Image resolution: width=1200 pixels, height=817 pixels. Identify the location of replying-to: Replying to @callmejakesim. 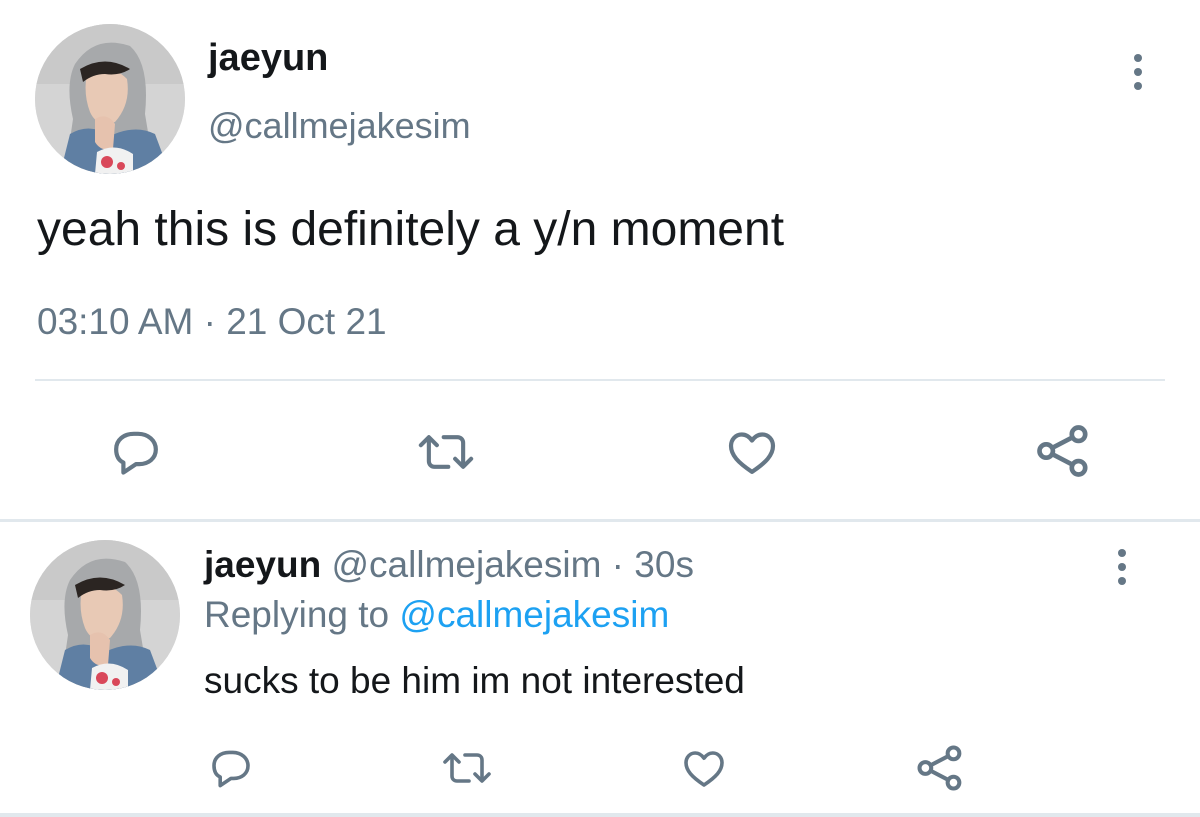
(436, 615).